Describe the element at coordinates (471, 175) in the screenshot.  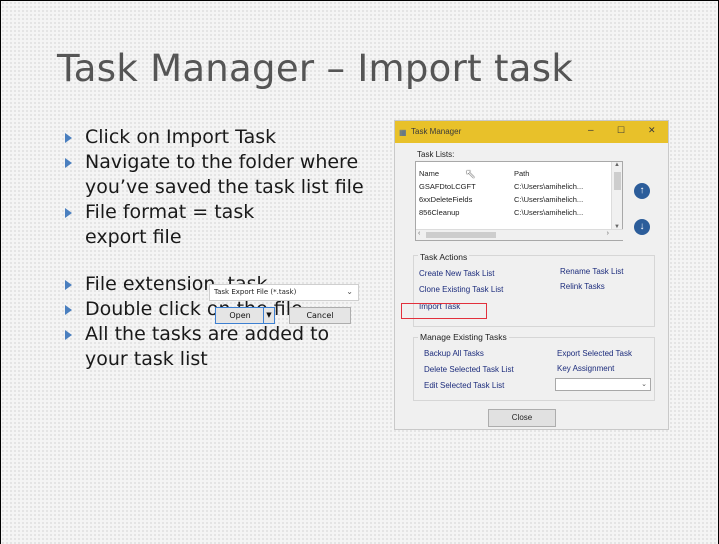
I see `mouse-cursor-icon: ⭦` at that location.